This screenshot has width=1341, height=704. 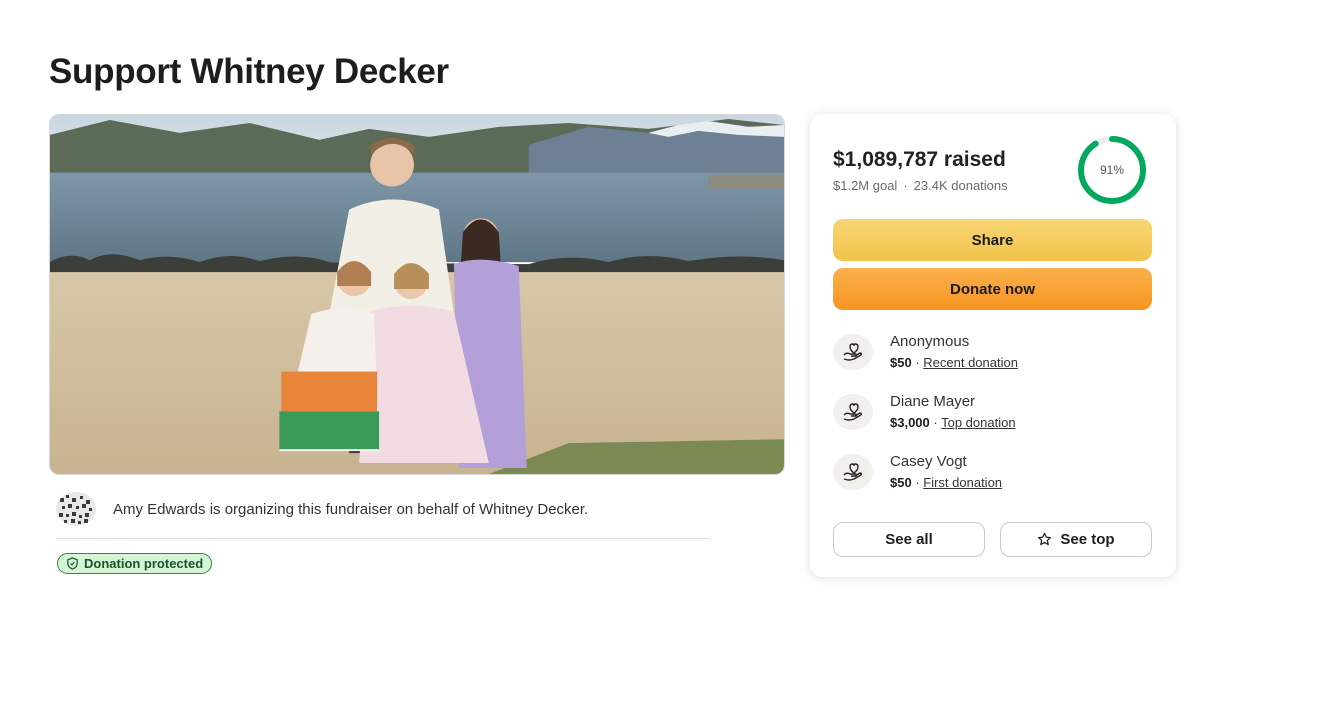 I want to click on donation-protected-badge: Donation protected, so click(x=135, y=563).